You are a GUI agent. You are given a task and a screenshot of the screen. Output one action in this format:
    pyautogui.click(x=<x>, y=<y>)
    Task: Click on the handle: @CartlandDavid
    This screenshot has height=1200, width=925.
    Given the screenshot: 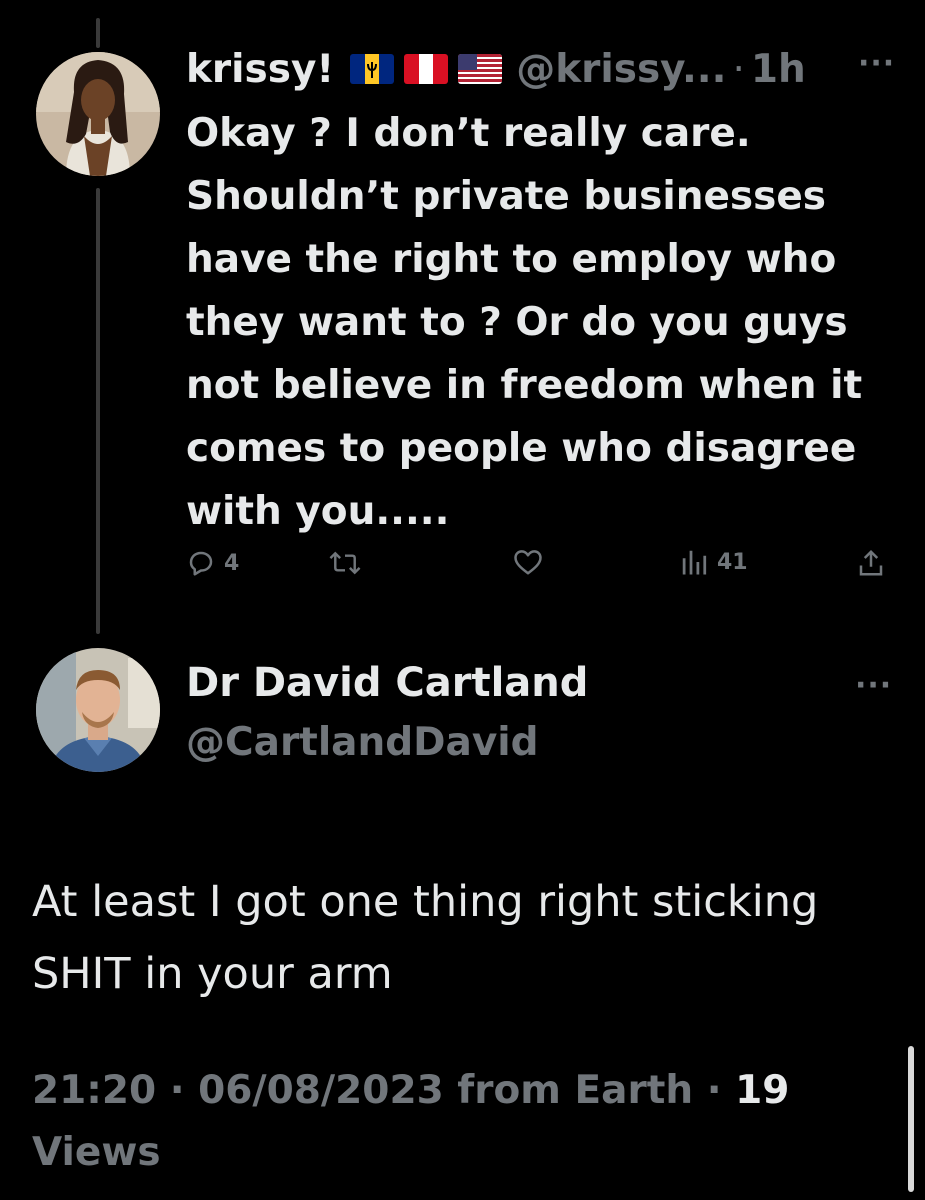 What is the action you would take?
    pyautogui.click(x=362, y=742)
    